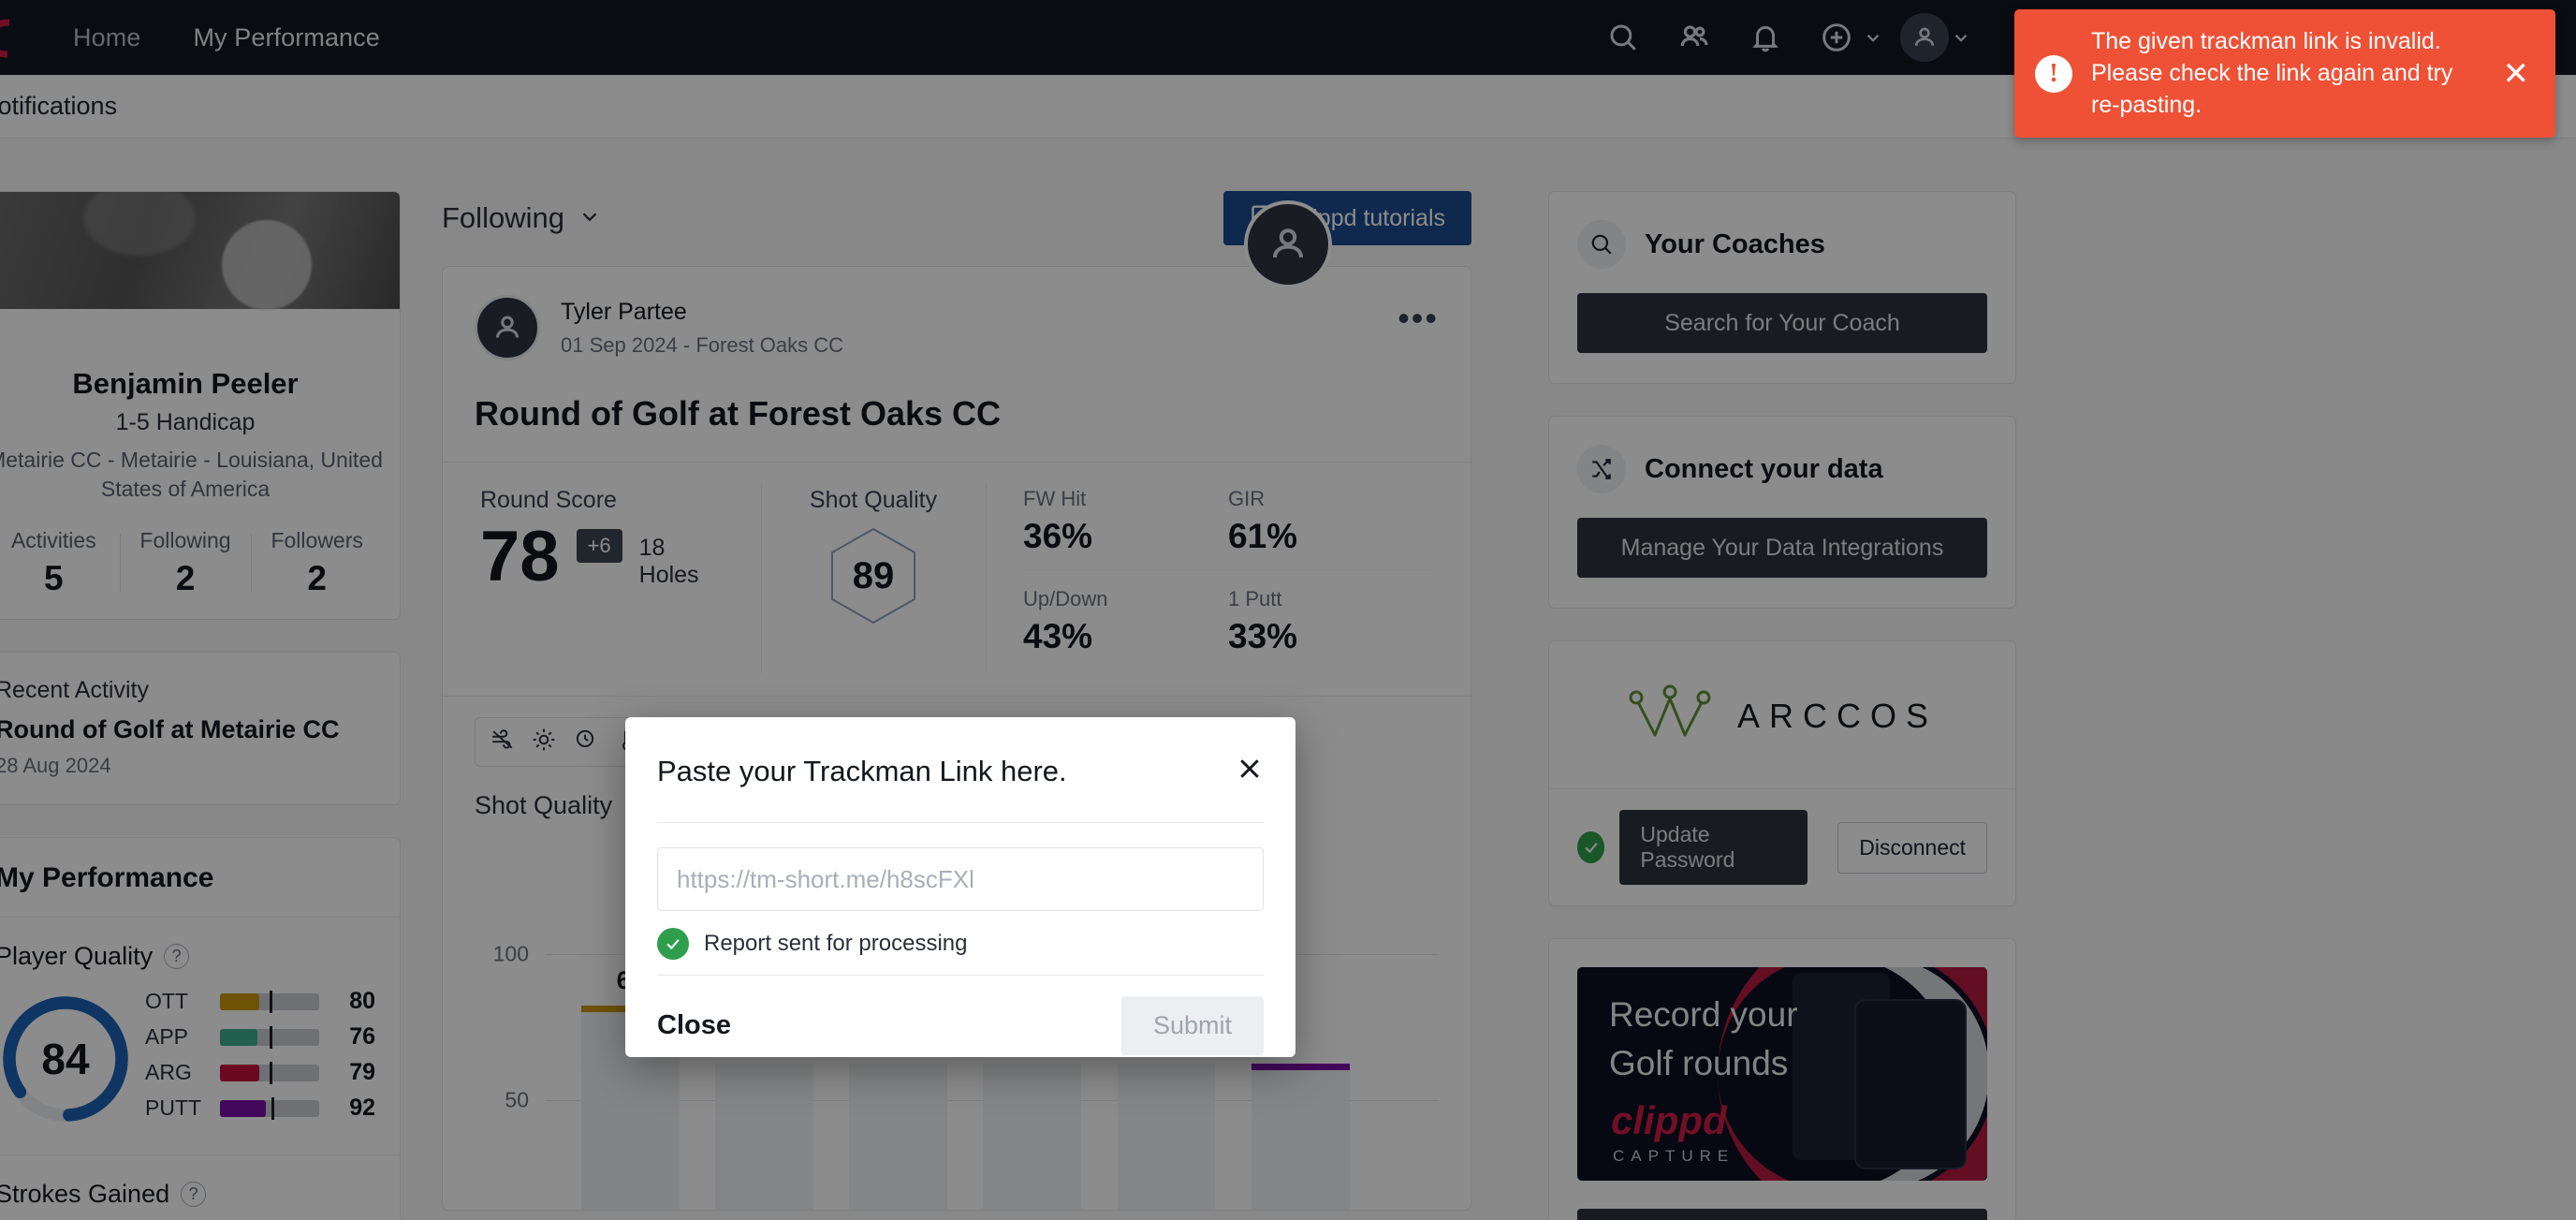  What do you see at coordinates (1250, 771) in the screenshot?
I see `close-icon` at bounding box center [1250, 771].